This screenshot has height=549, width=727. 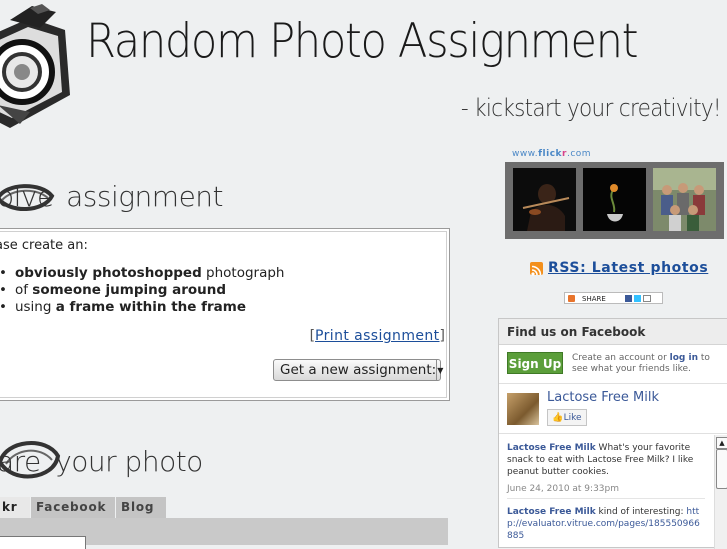 I want to click on facebook-widget-title: Find us on Facebook, so click(x=613, y=332).